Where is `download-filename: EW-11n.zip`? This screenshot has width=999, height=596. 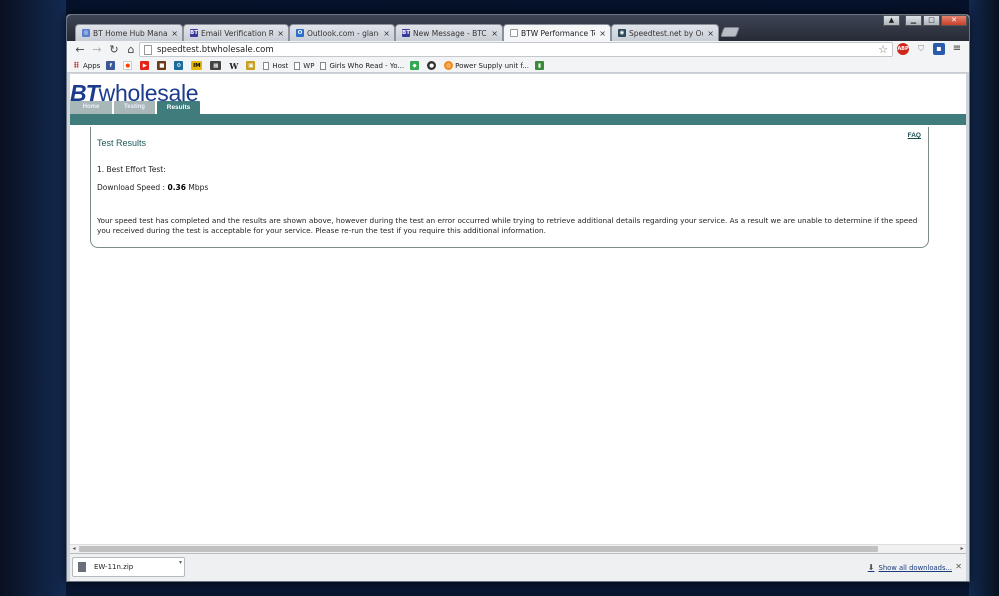
download-filename: EW-11n.zip is located at coordinates (114, 567).